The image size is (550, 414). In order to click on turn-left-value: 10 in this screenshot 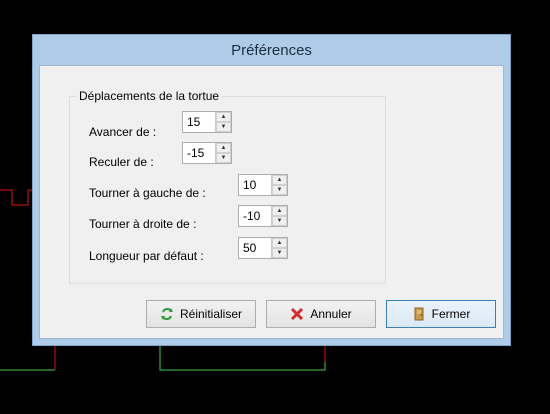, I will do `click(255, 185)`.